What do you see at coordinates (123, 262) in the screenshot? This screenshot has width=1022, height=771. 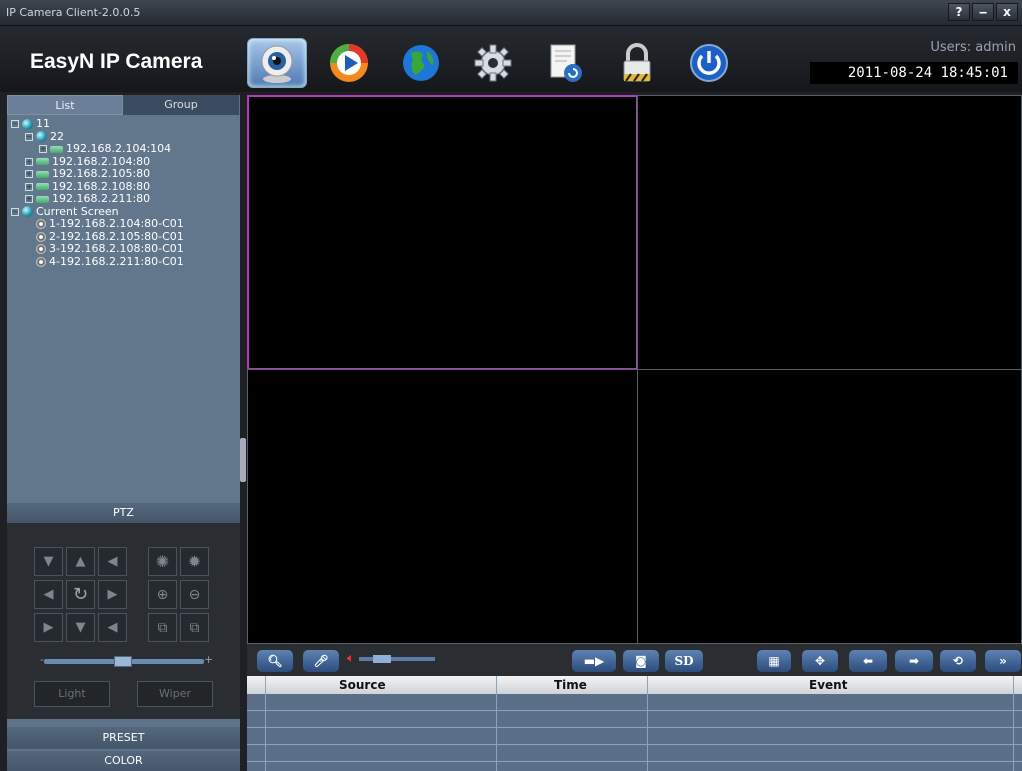 I see `tree-node-camera: 4-192.168.2.211:80-C01` at bounding box center [123, 262].